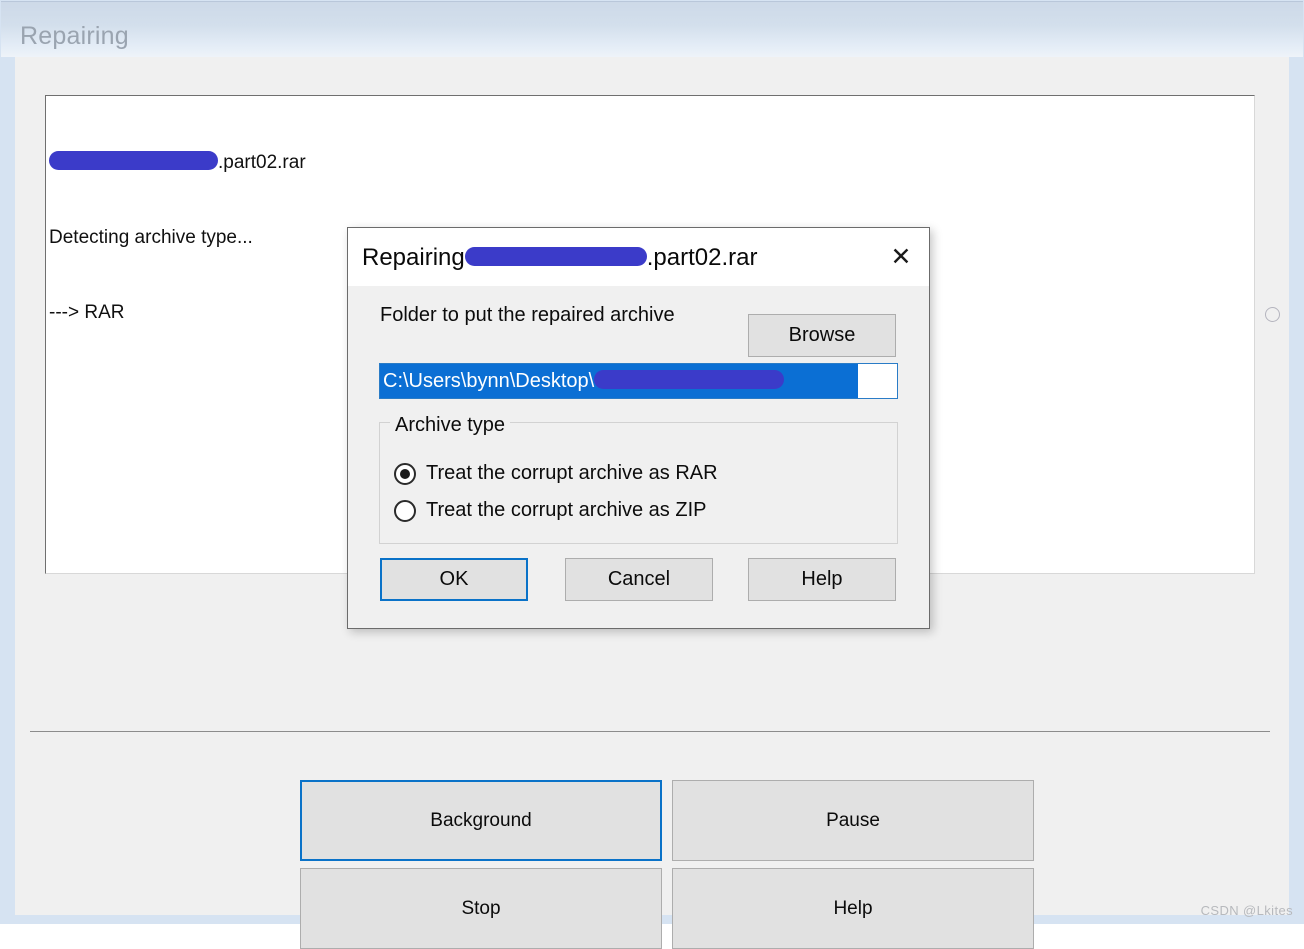  I want to click on stop-button: Stop, so click(481, 908).